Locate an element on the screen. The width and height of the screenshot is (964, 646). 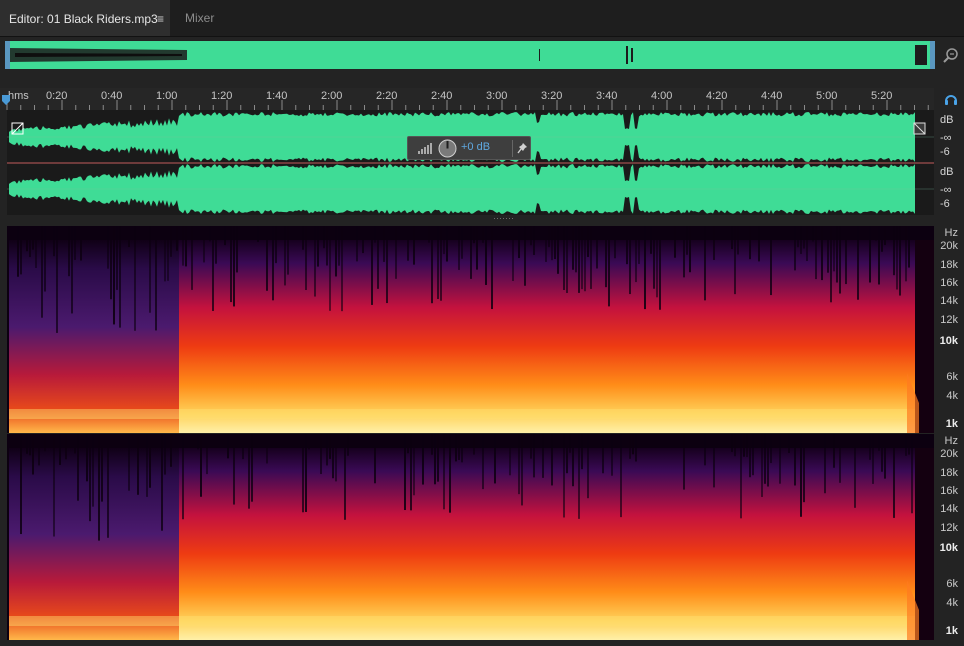
volume-value: +0 dB is located at coordinates (476, 147).